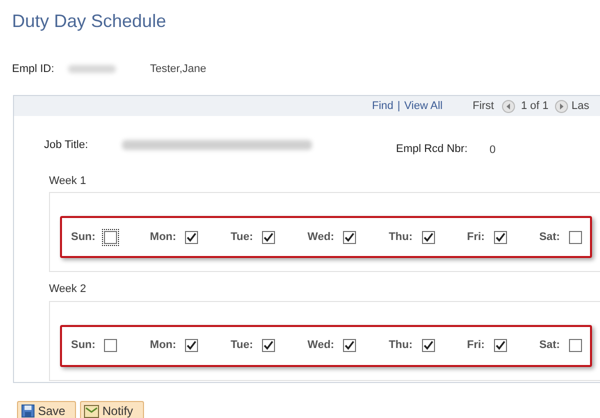 The image size is (600, 418). I want to click on save-button: Save, so click(46, 409).